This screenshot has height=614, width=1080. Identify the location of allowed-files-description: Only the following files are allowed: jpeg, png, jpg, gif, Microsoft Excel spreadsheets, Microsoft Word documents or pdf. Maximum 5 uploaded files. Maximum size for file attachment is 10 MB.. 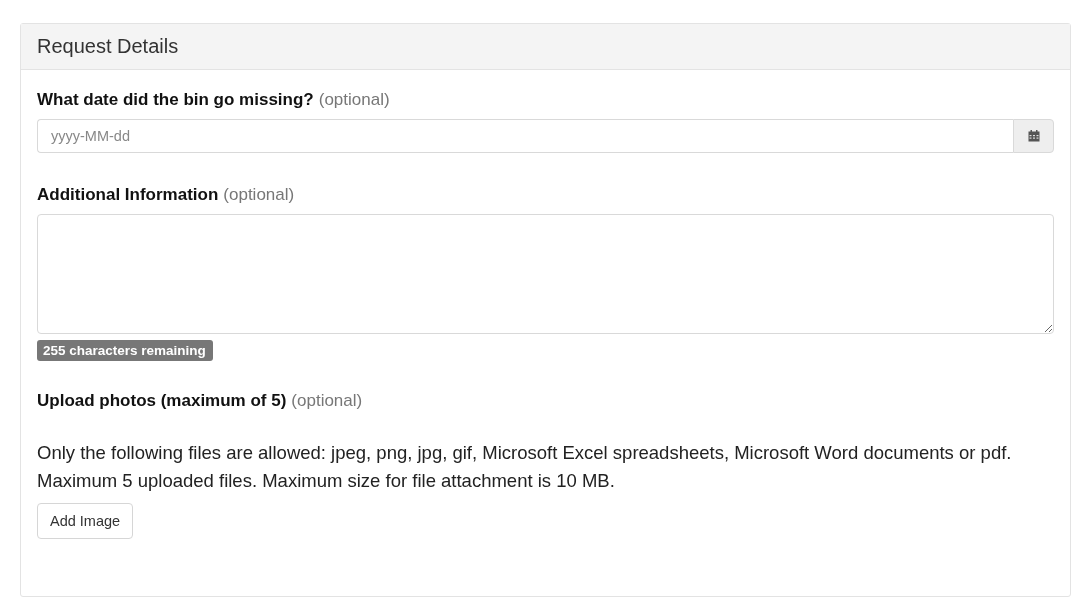
(525, 467).